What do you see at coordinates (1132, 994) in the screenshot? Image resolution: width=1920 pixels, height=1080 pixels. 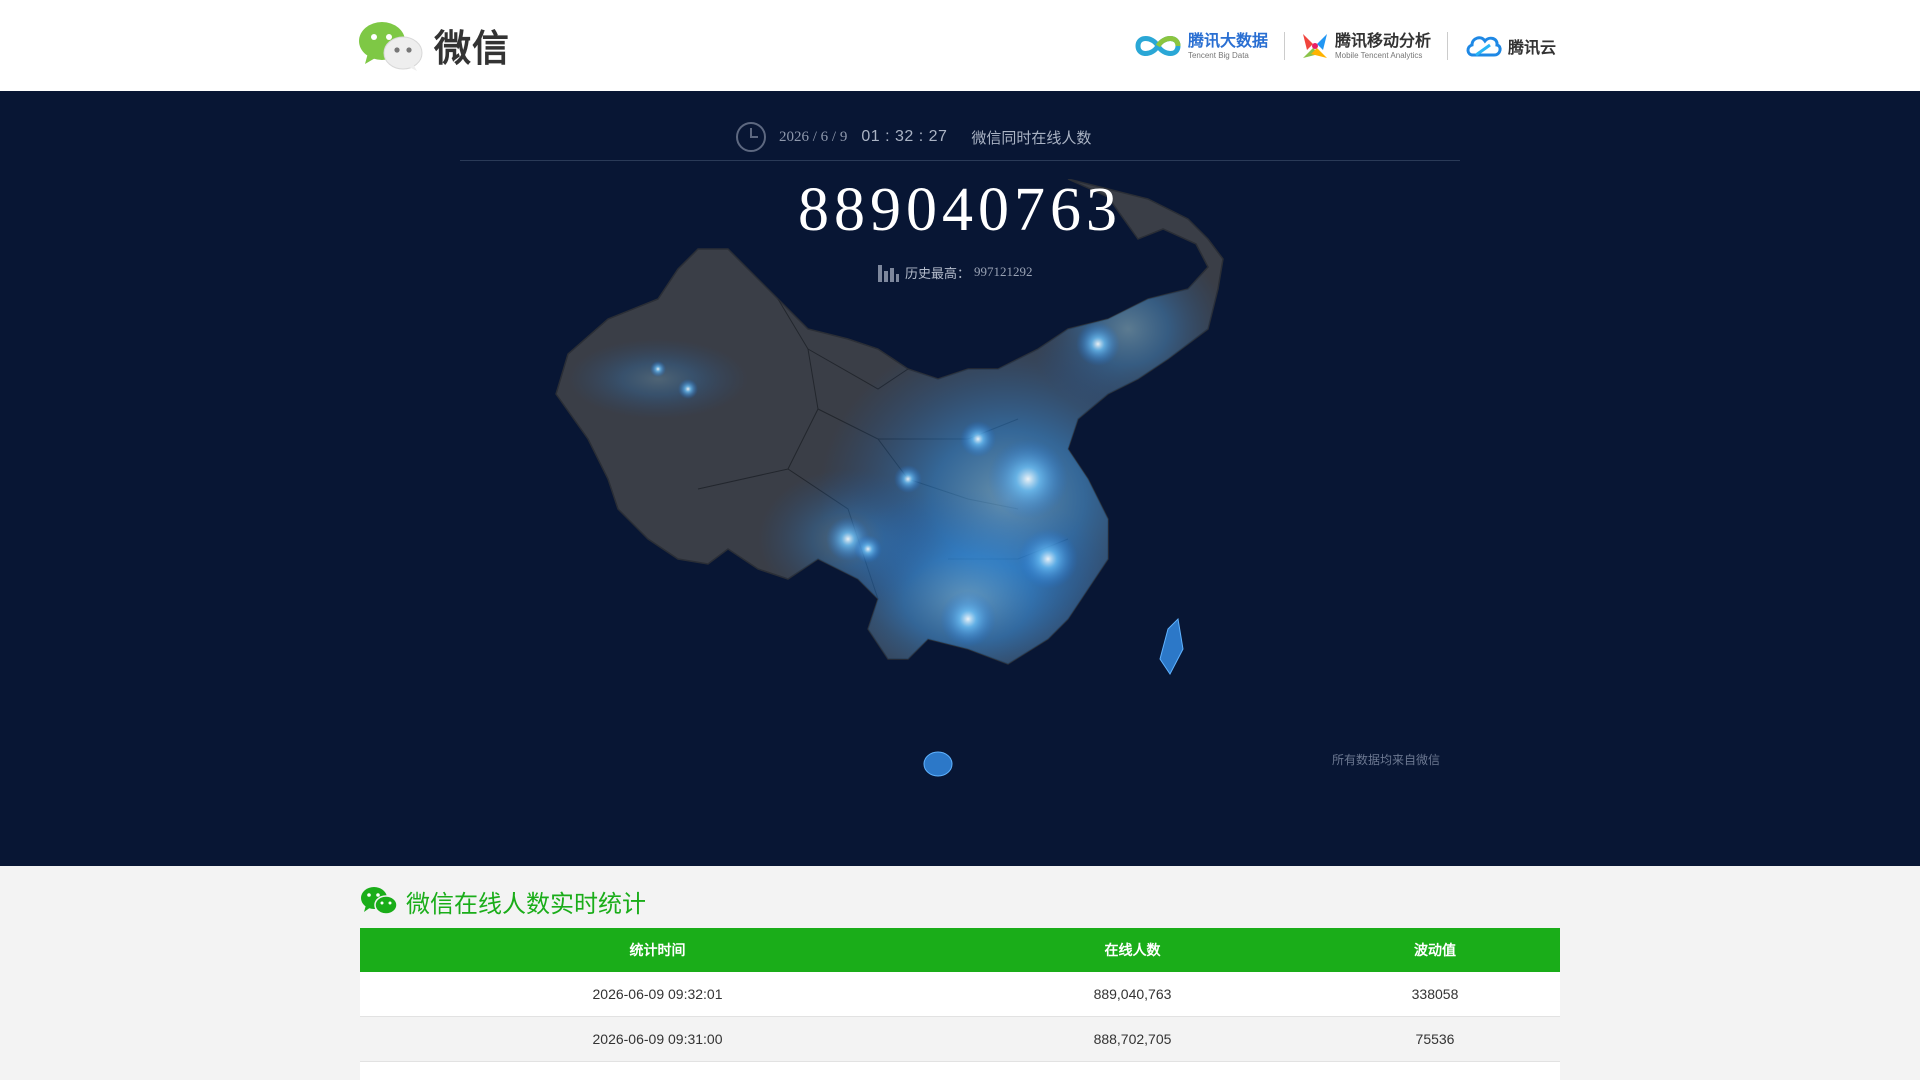 I see `cell-online: 889,040,763` at bounding box center [1132, 994].